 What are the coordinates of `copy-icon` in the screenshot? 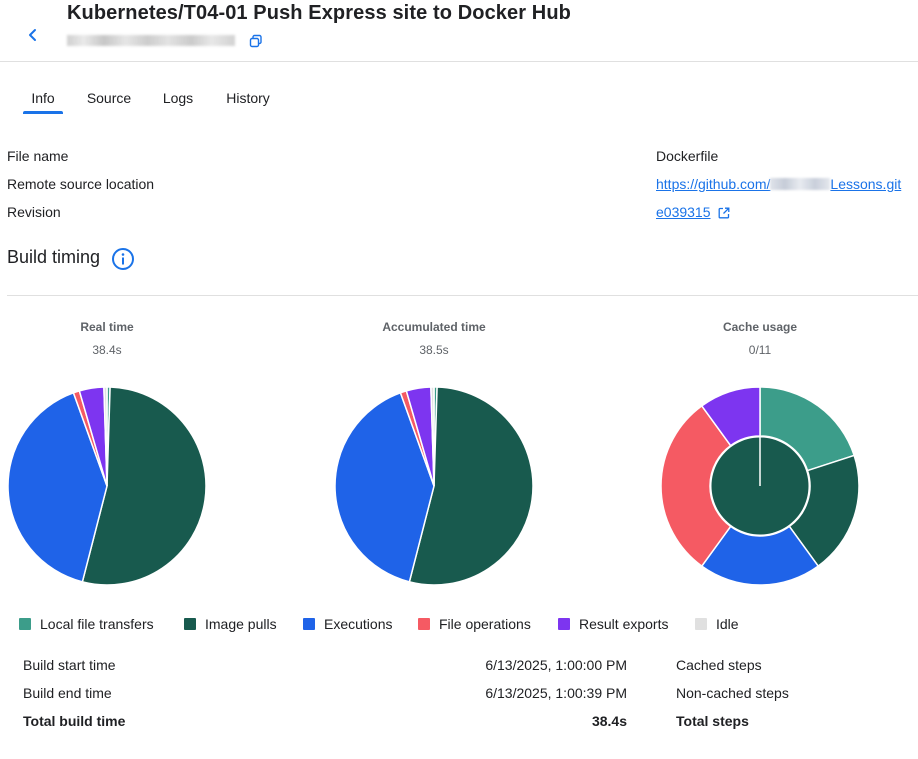 It's located at (256, 41).